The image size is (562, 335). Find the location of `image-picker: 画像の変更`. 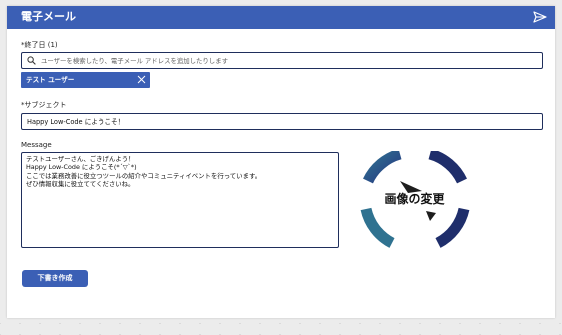

image-picker: 画像の変更 is located at coordinates (414, 198).